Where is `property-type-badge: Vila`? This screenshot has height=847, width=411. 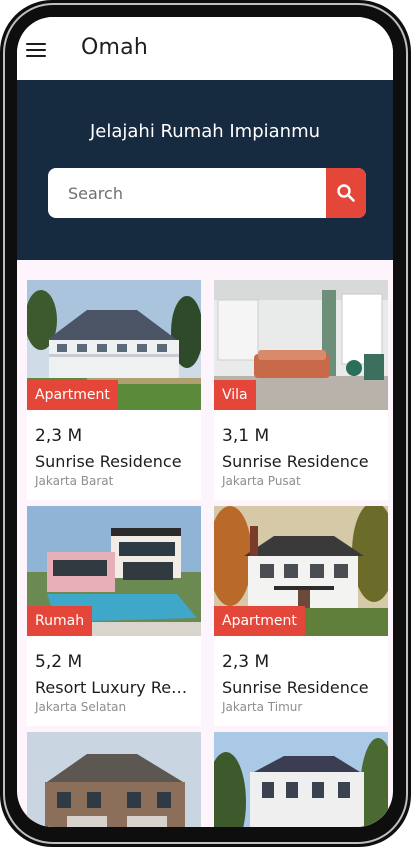 property-type-badge: Vila is located at coordinates (235, 395).